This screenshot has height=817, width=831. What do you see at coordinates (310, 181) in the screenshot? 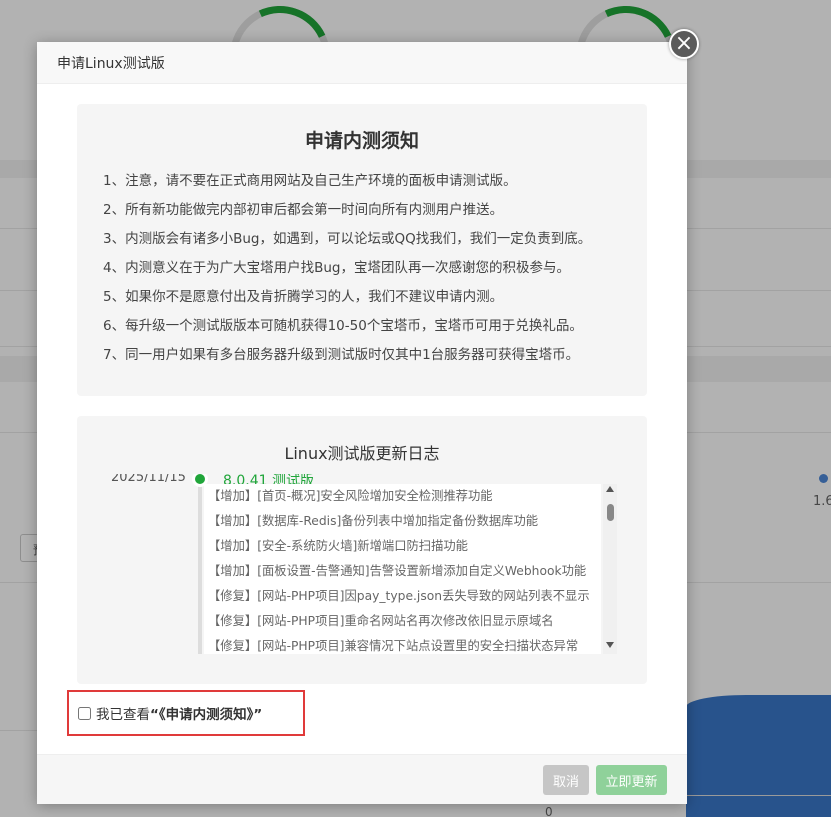
I see `notice-item: 1、注意，请不要在正式商用网站及自己生产环境的面板申请测试版。` at bounding box center [310, 181].